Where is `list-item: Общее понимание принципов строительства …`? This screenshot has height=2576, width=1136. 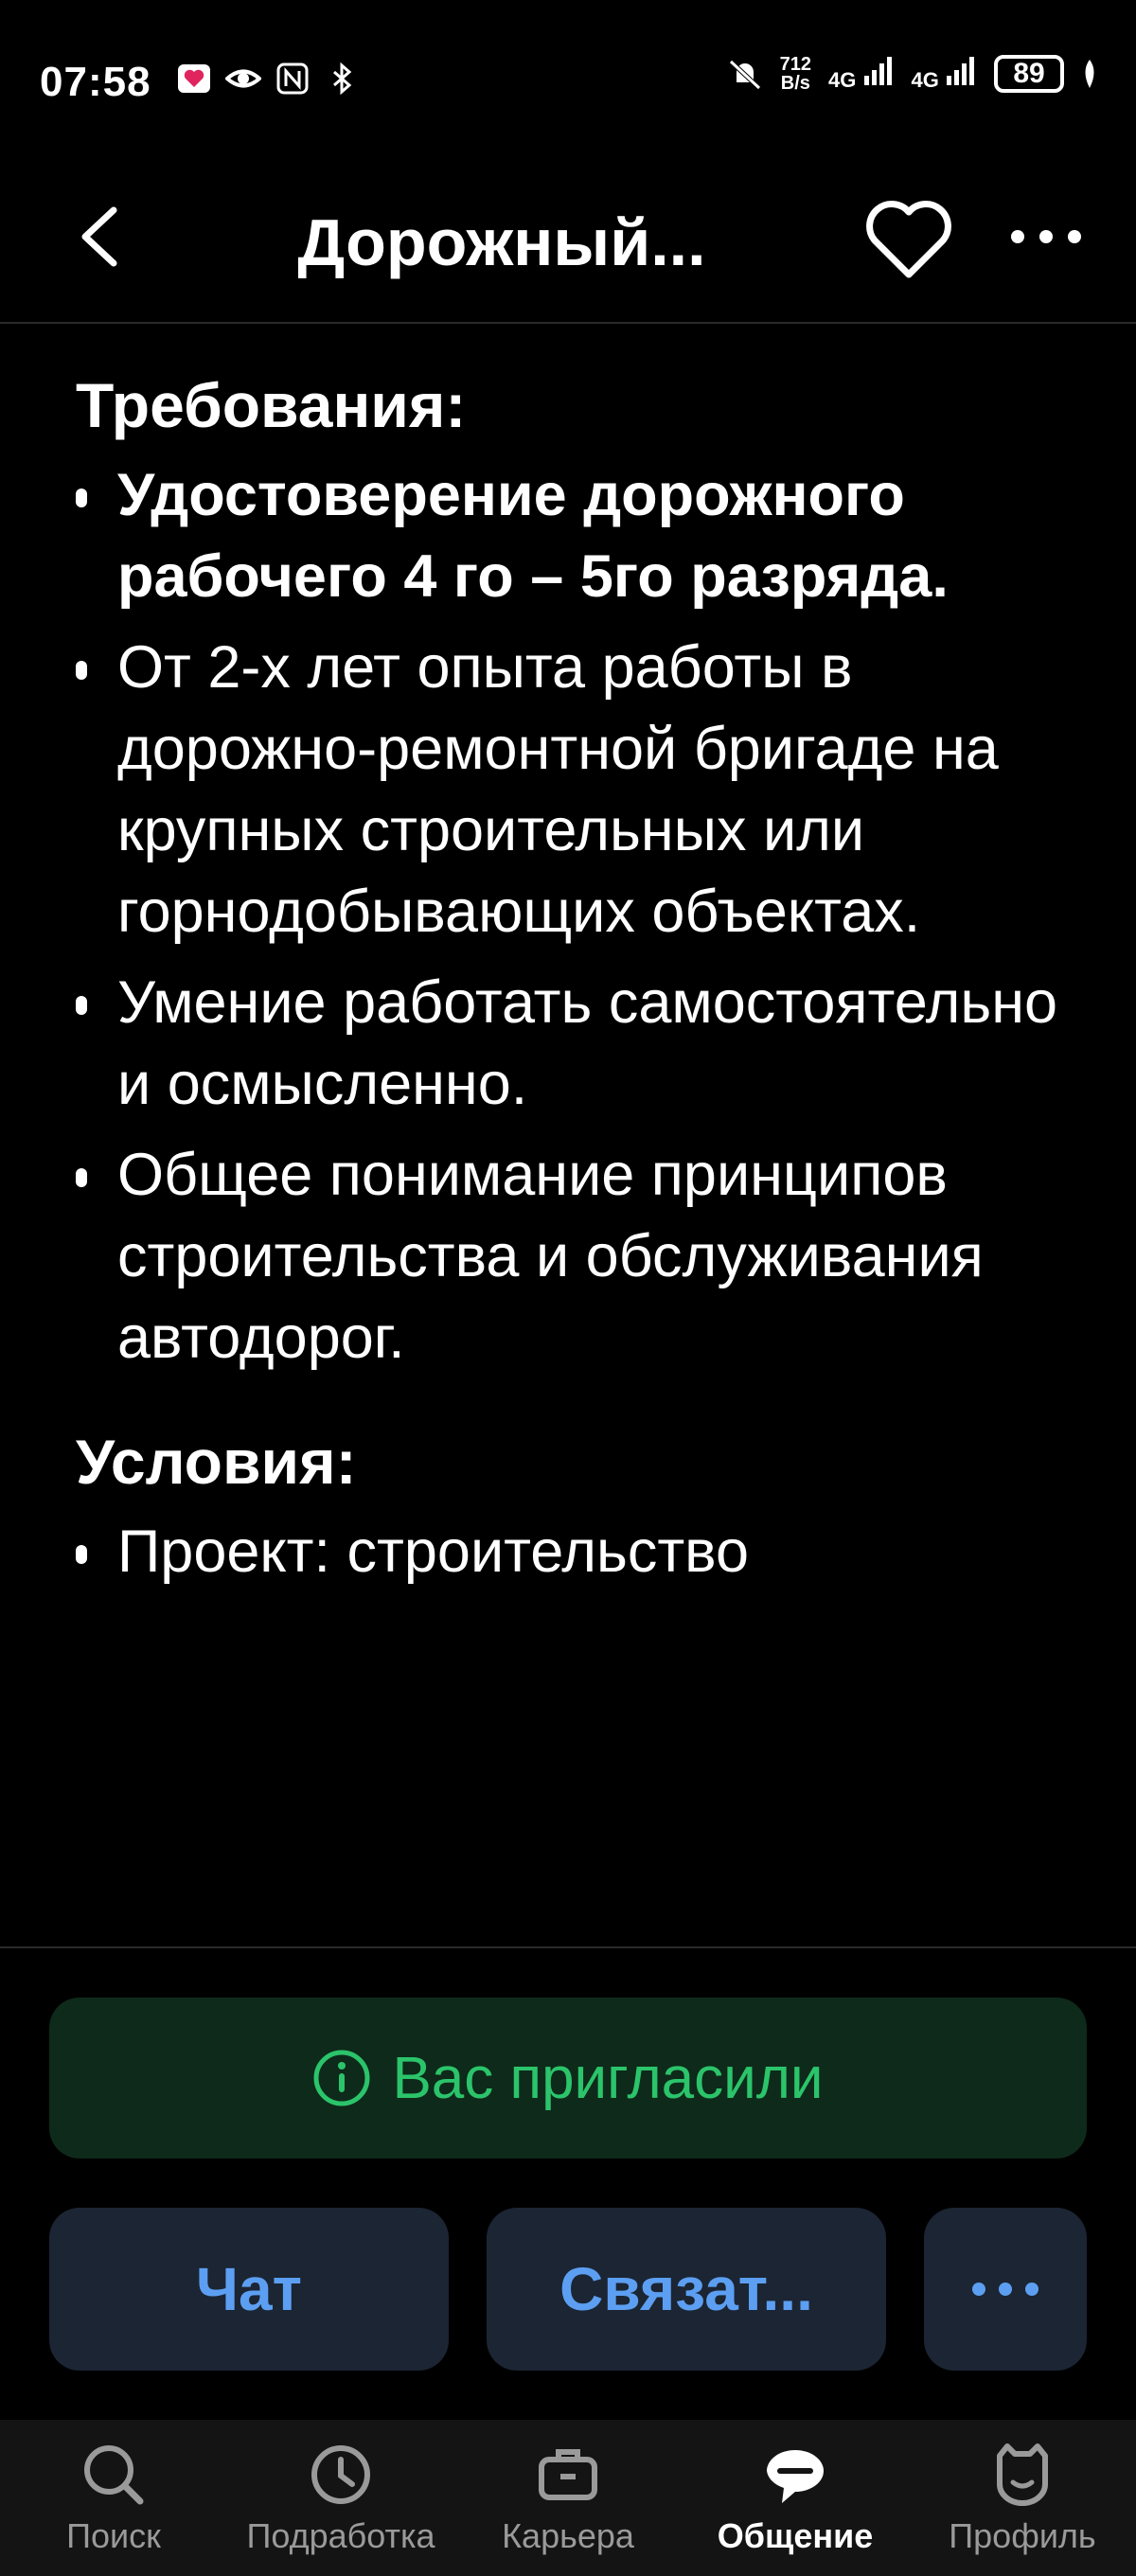 list-item: Общее понимание принципов строительства … is located at coordinates (577, 1256).